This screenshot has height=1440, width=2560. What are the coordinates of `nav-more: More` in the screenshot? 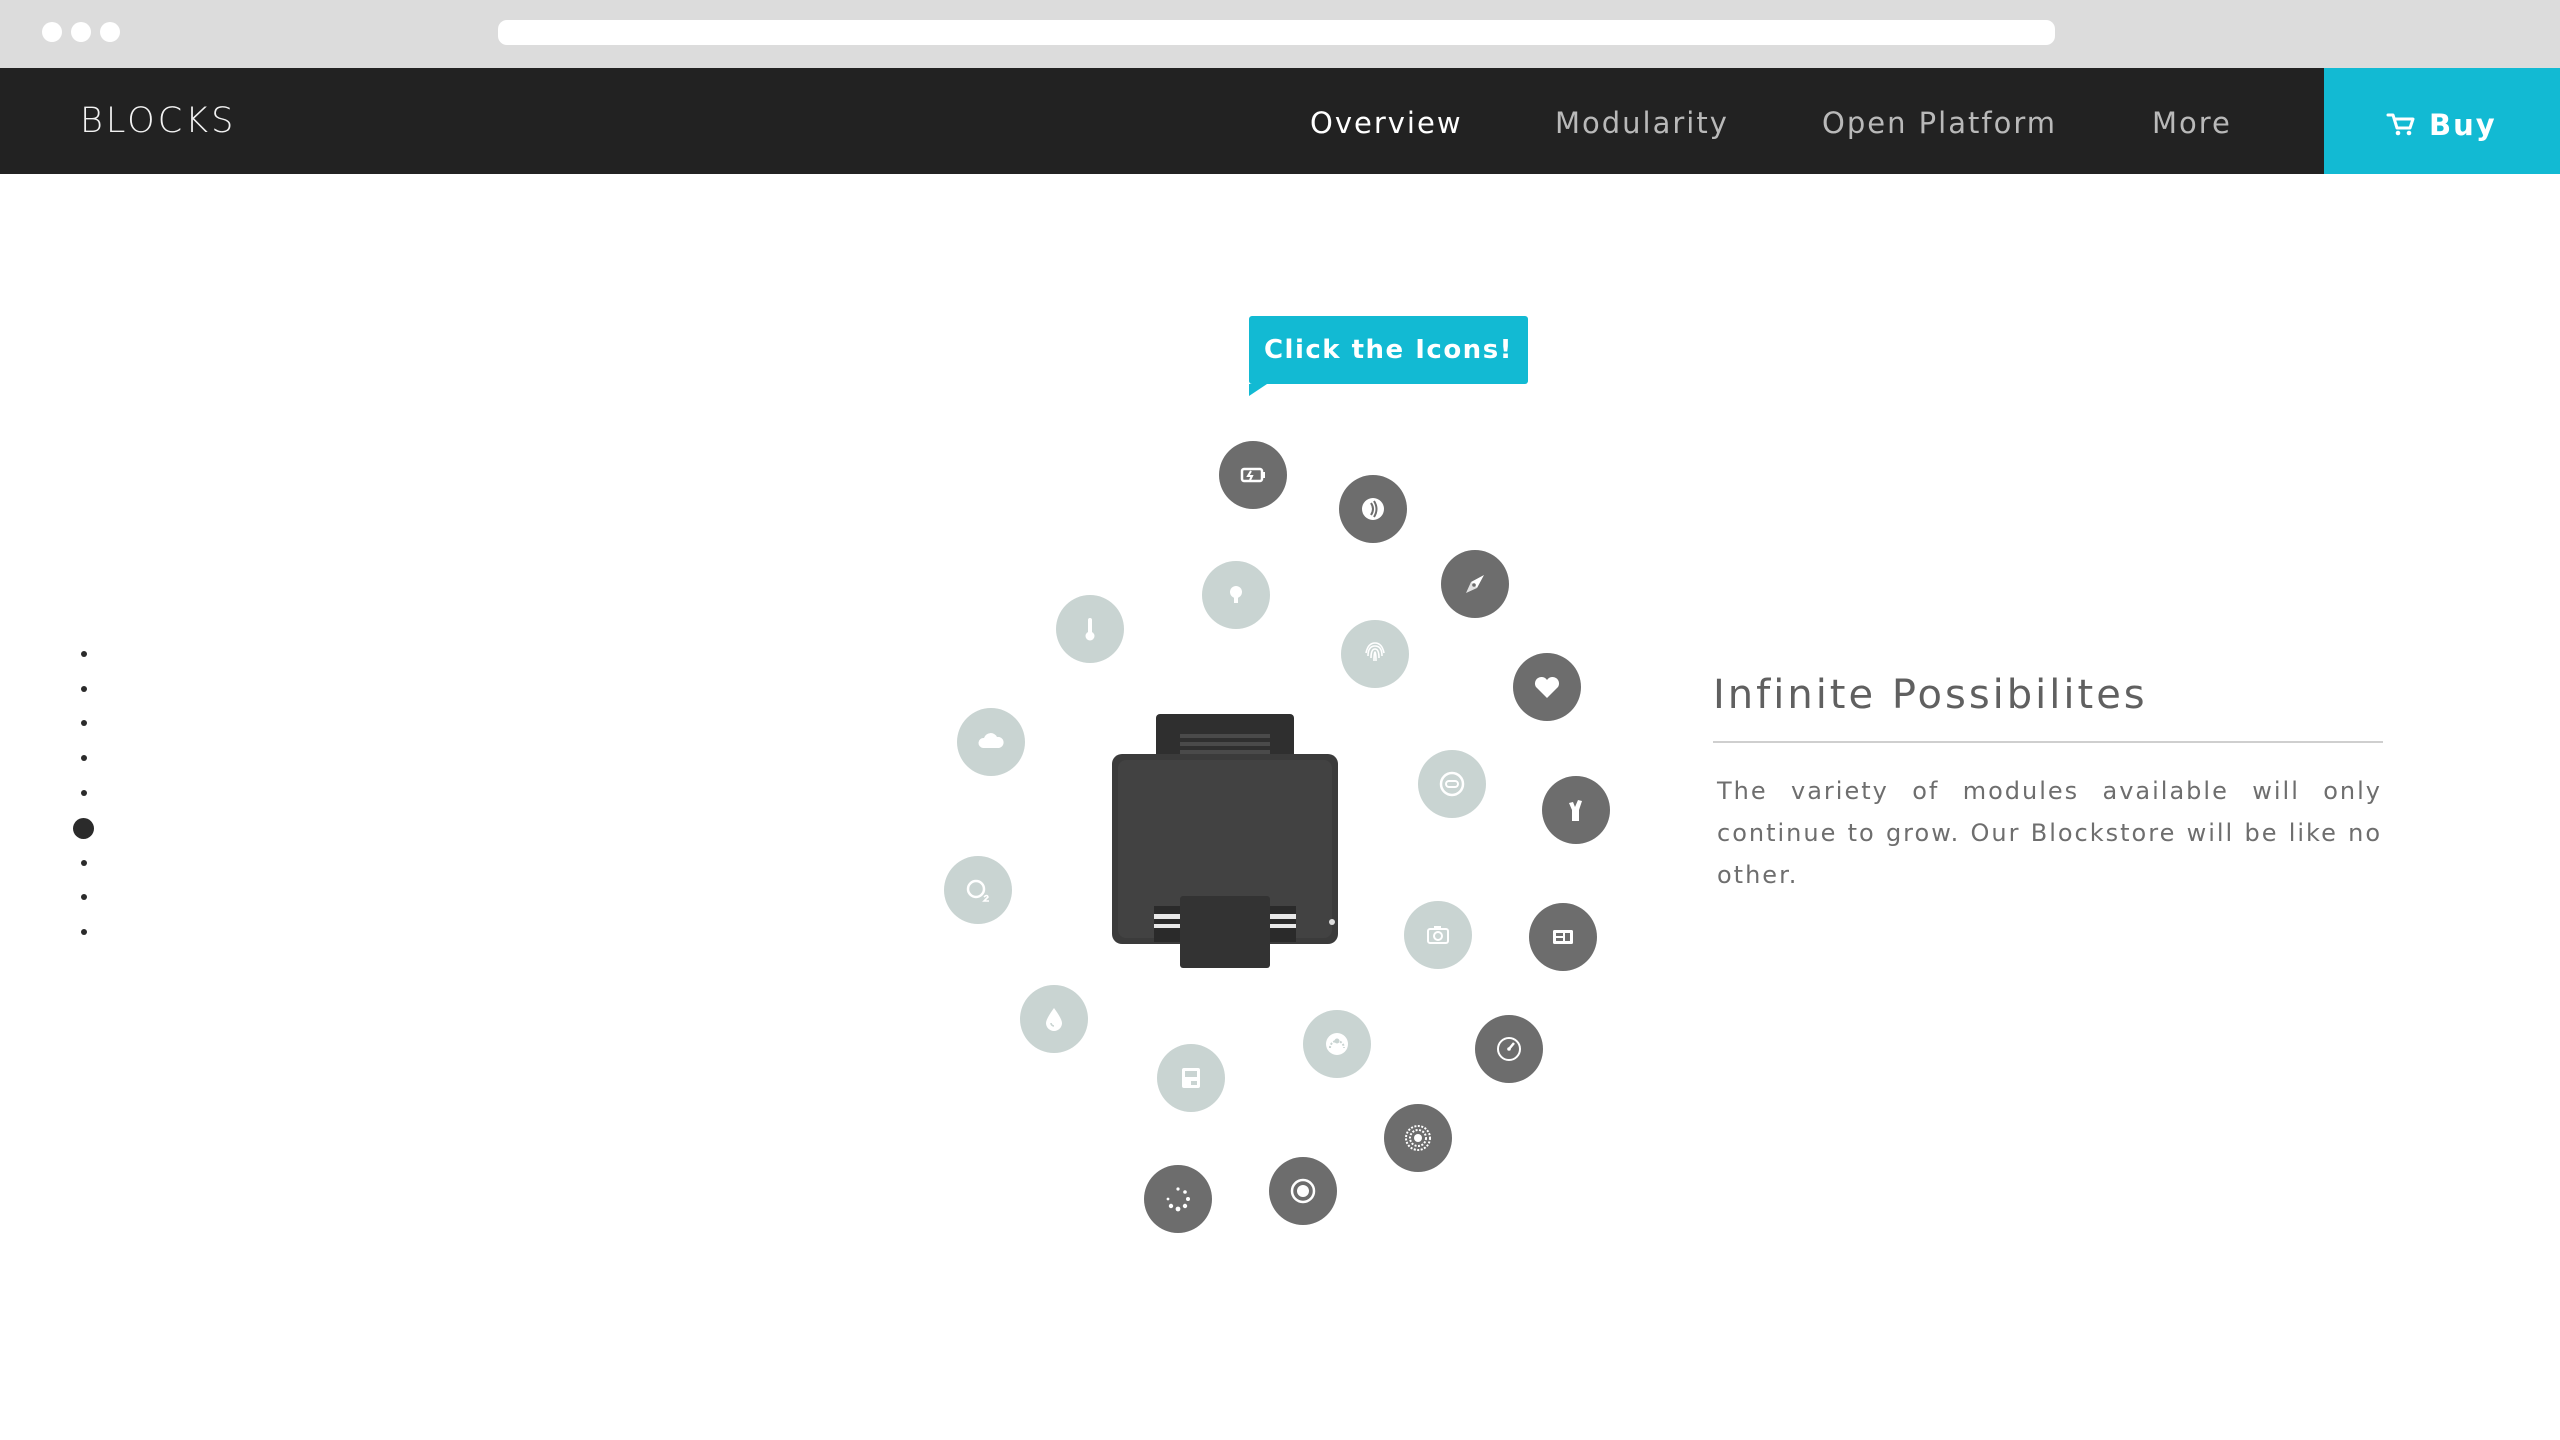 It's located at (2192, 121).